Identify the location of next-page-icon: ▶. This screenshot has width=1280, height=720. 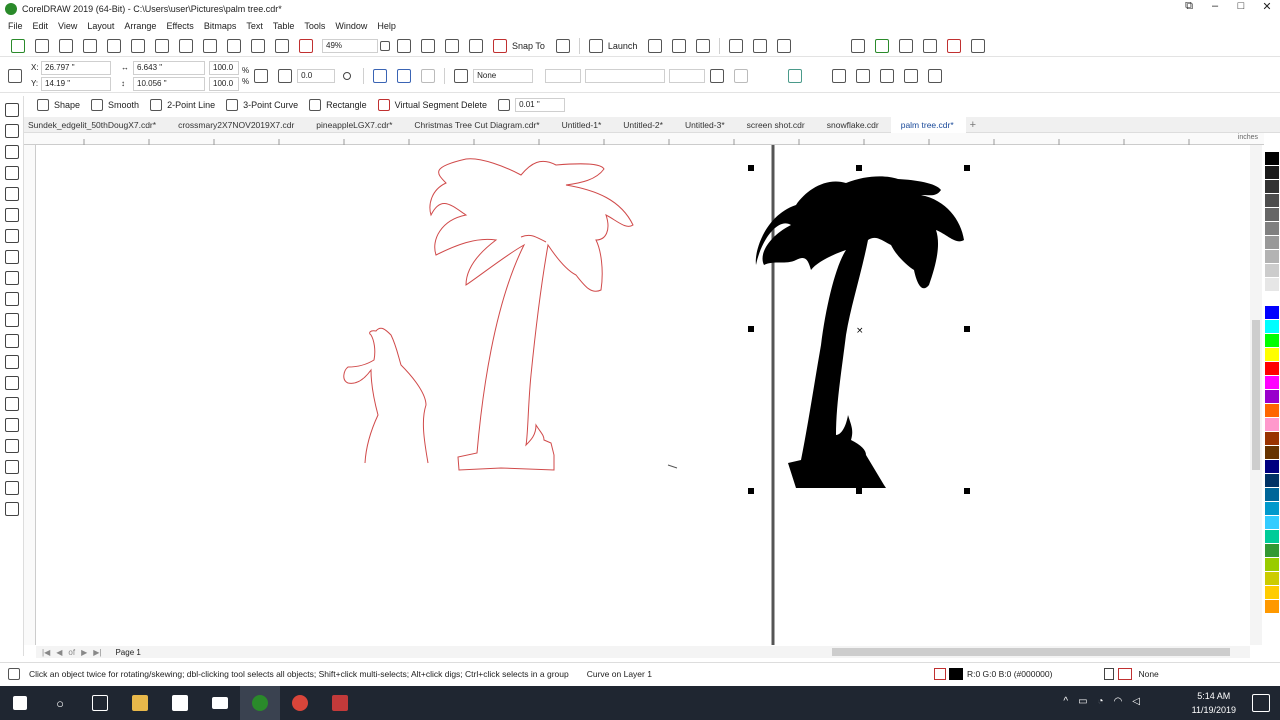
(84, 652).